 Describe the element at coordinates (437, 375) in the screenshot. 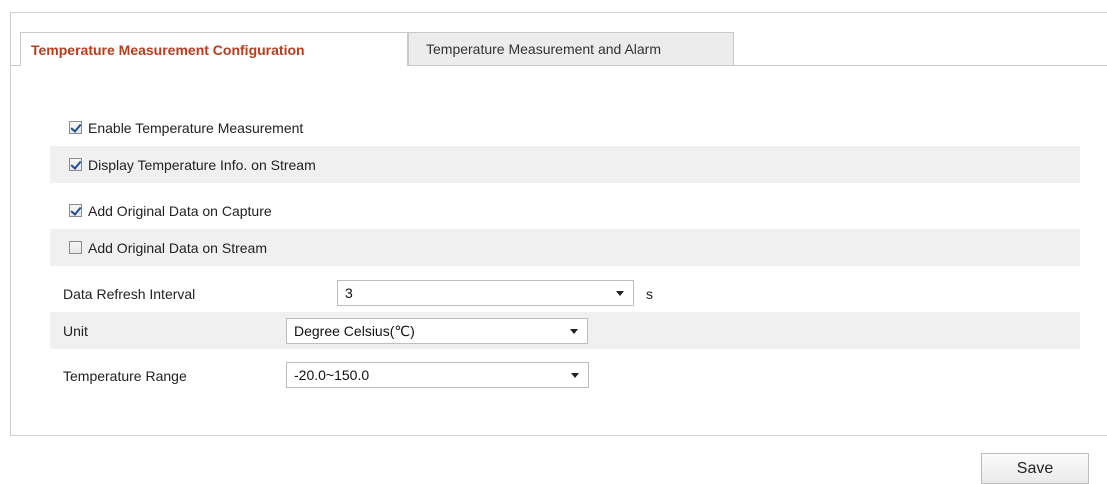

I see `temperature-range-select: -20.0~150.0` at that location.